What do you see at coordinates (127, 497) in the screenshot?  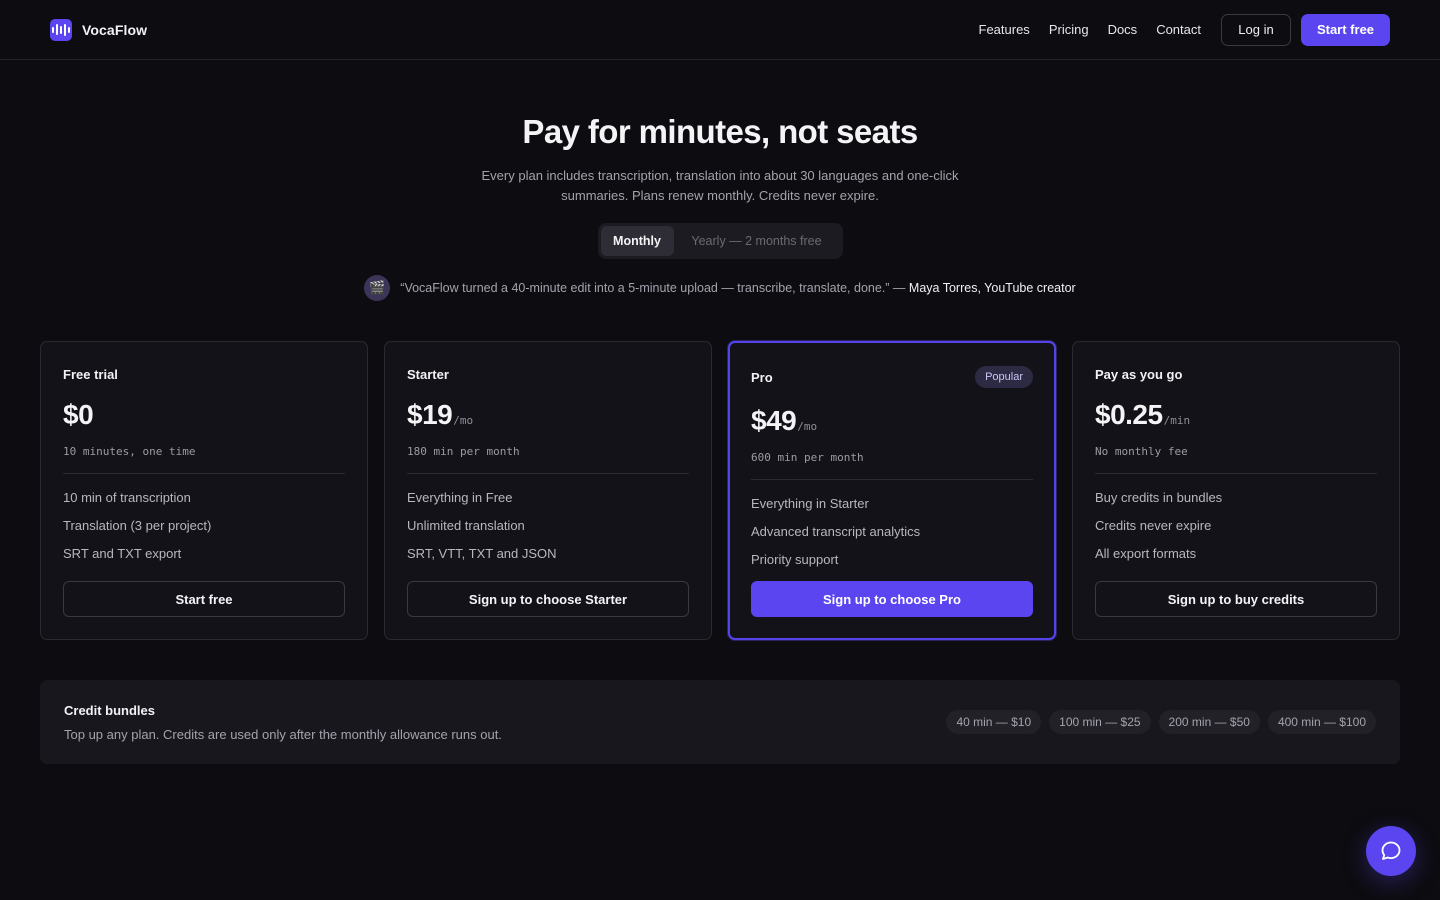 I see `plan-feature: 10 min of transcription` at bounding box center [127, 497].